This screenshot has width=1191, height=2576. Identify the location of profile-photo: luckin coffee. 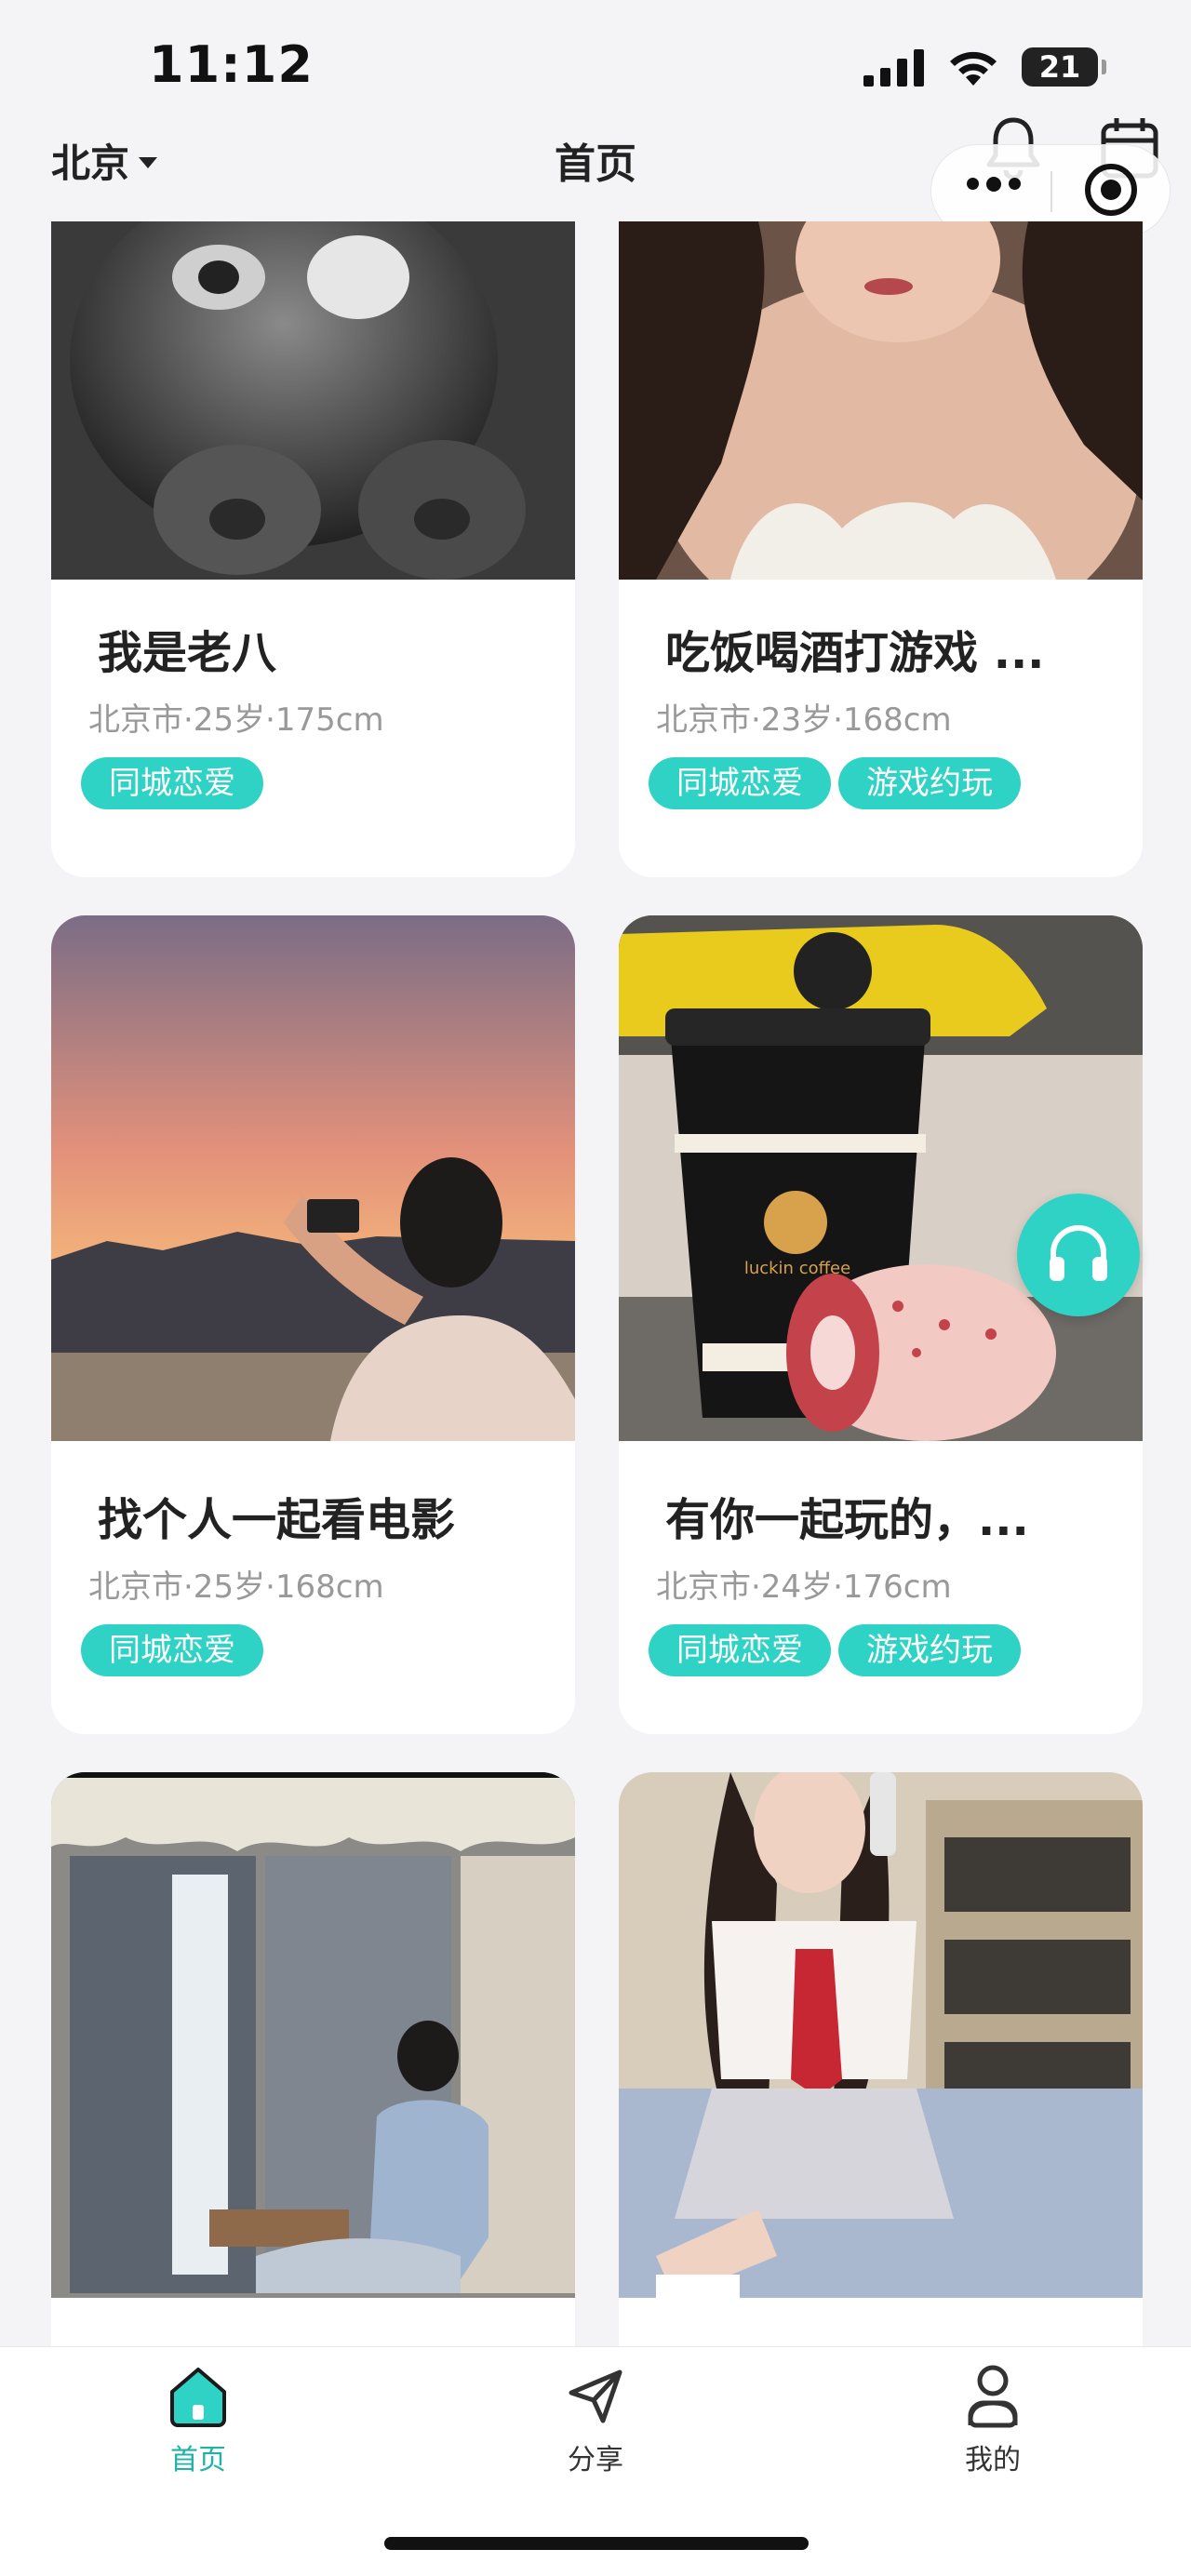
(881, 1178).